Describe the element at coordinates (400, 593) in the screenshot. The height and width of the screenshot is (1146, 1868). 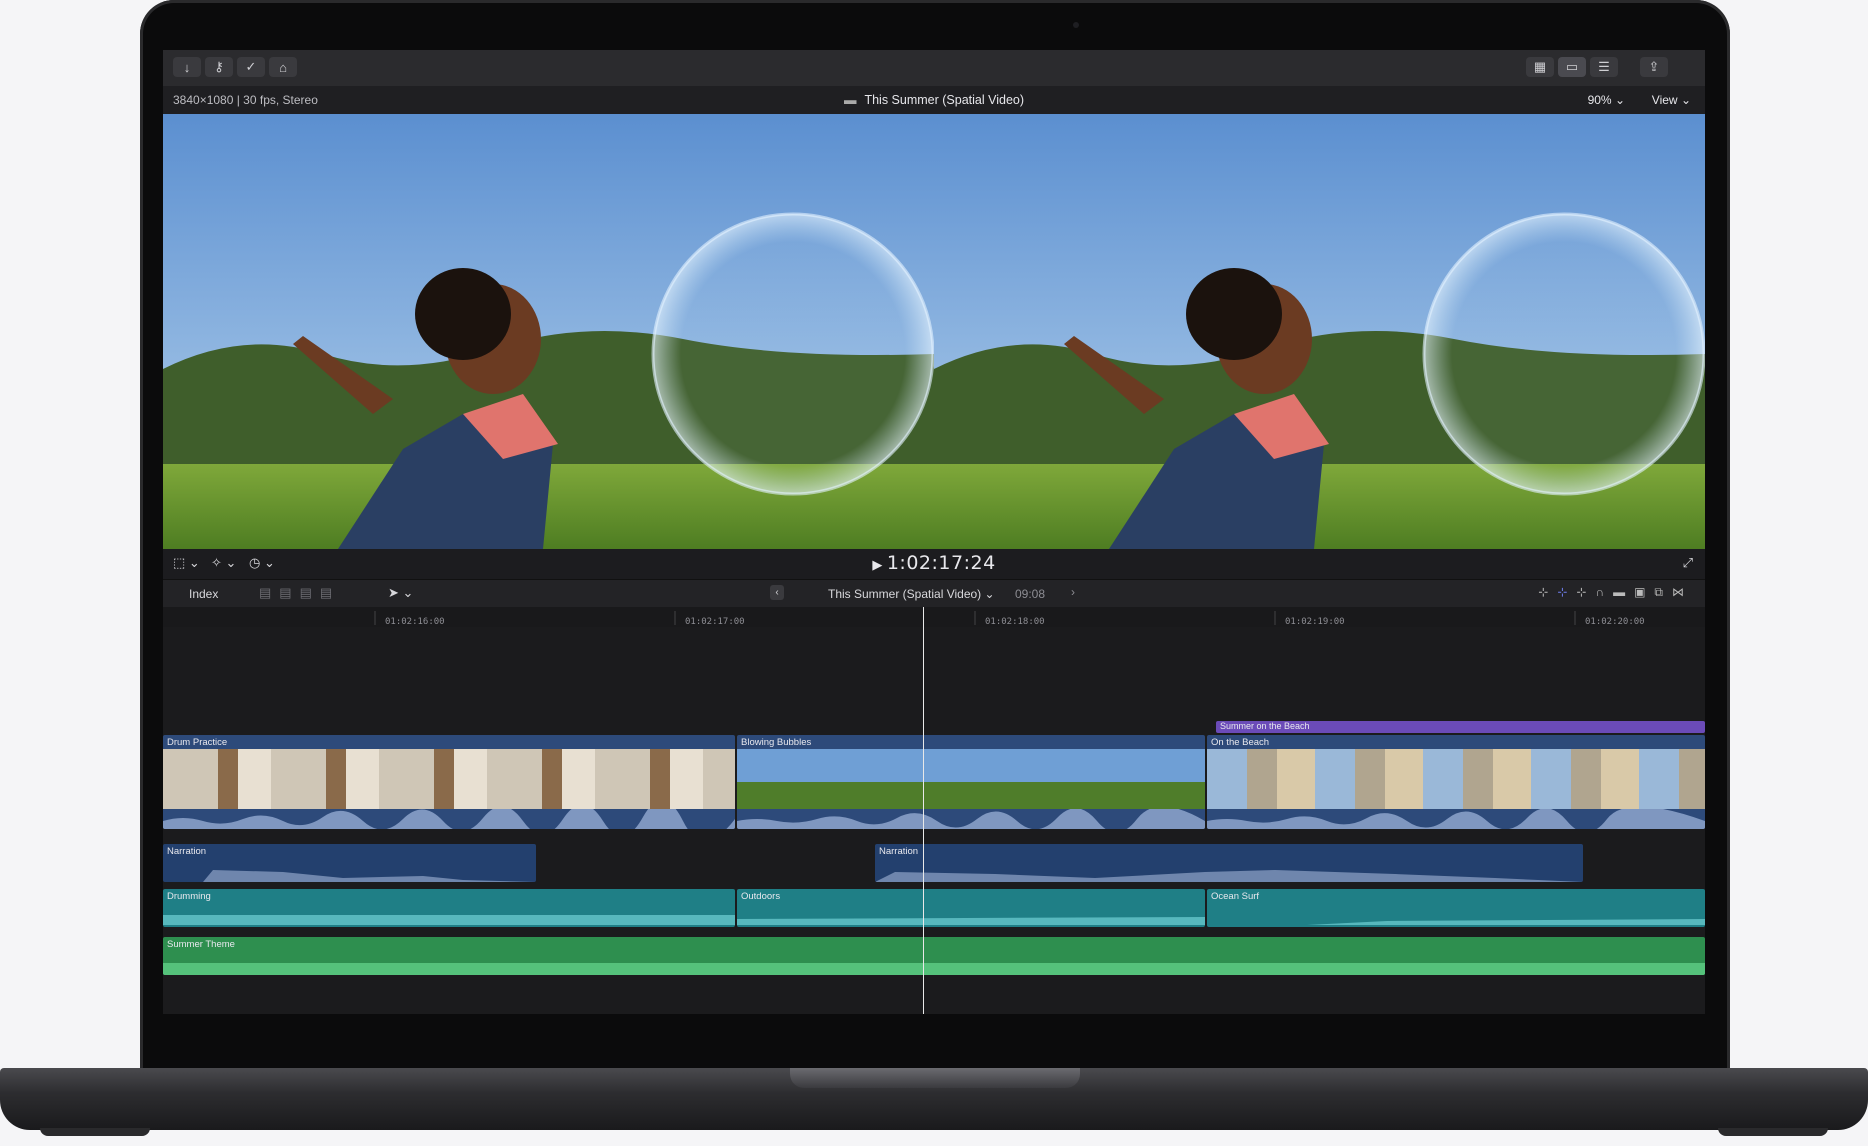
I see `select-tool-menu: ➤ ⌄` at that location.